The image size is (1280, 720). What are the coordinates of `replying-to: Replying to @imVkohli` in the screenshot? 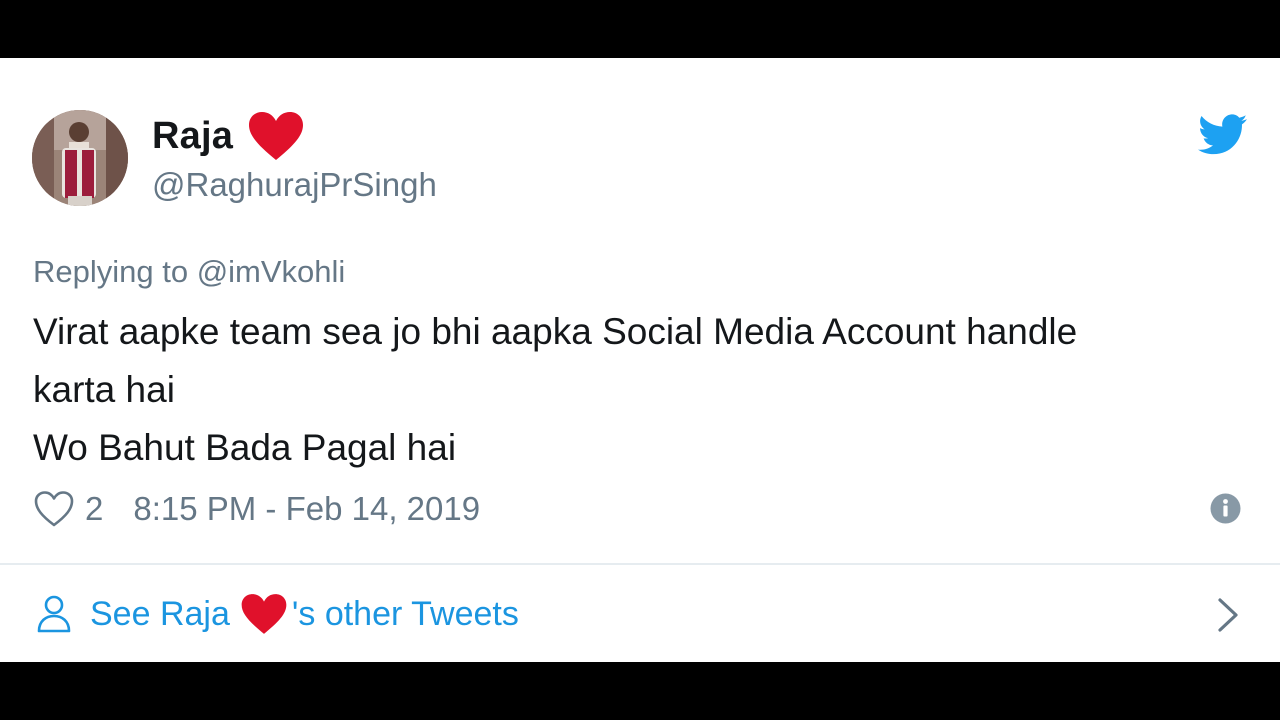 It's located at (189, 272).